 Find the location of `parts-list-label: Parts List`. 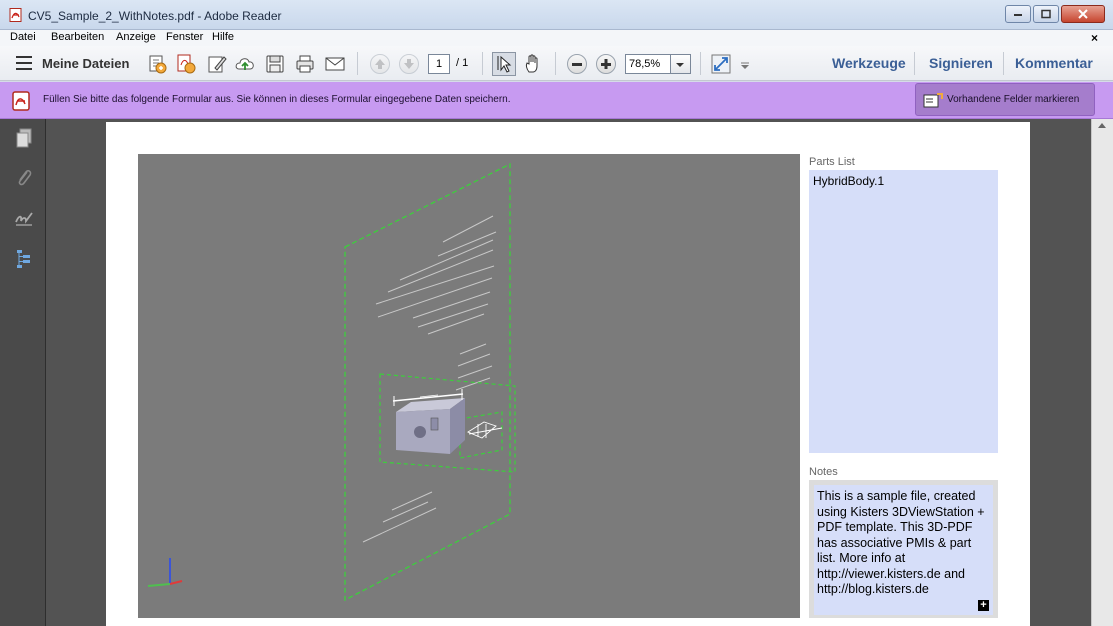

parts-list-label: Parts List is located at coordinates (832, 162).